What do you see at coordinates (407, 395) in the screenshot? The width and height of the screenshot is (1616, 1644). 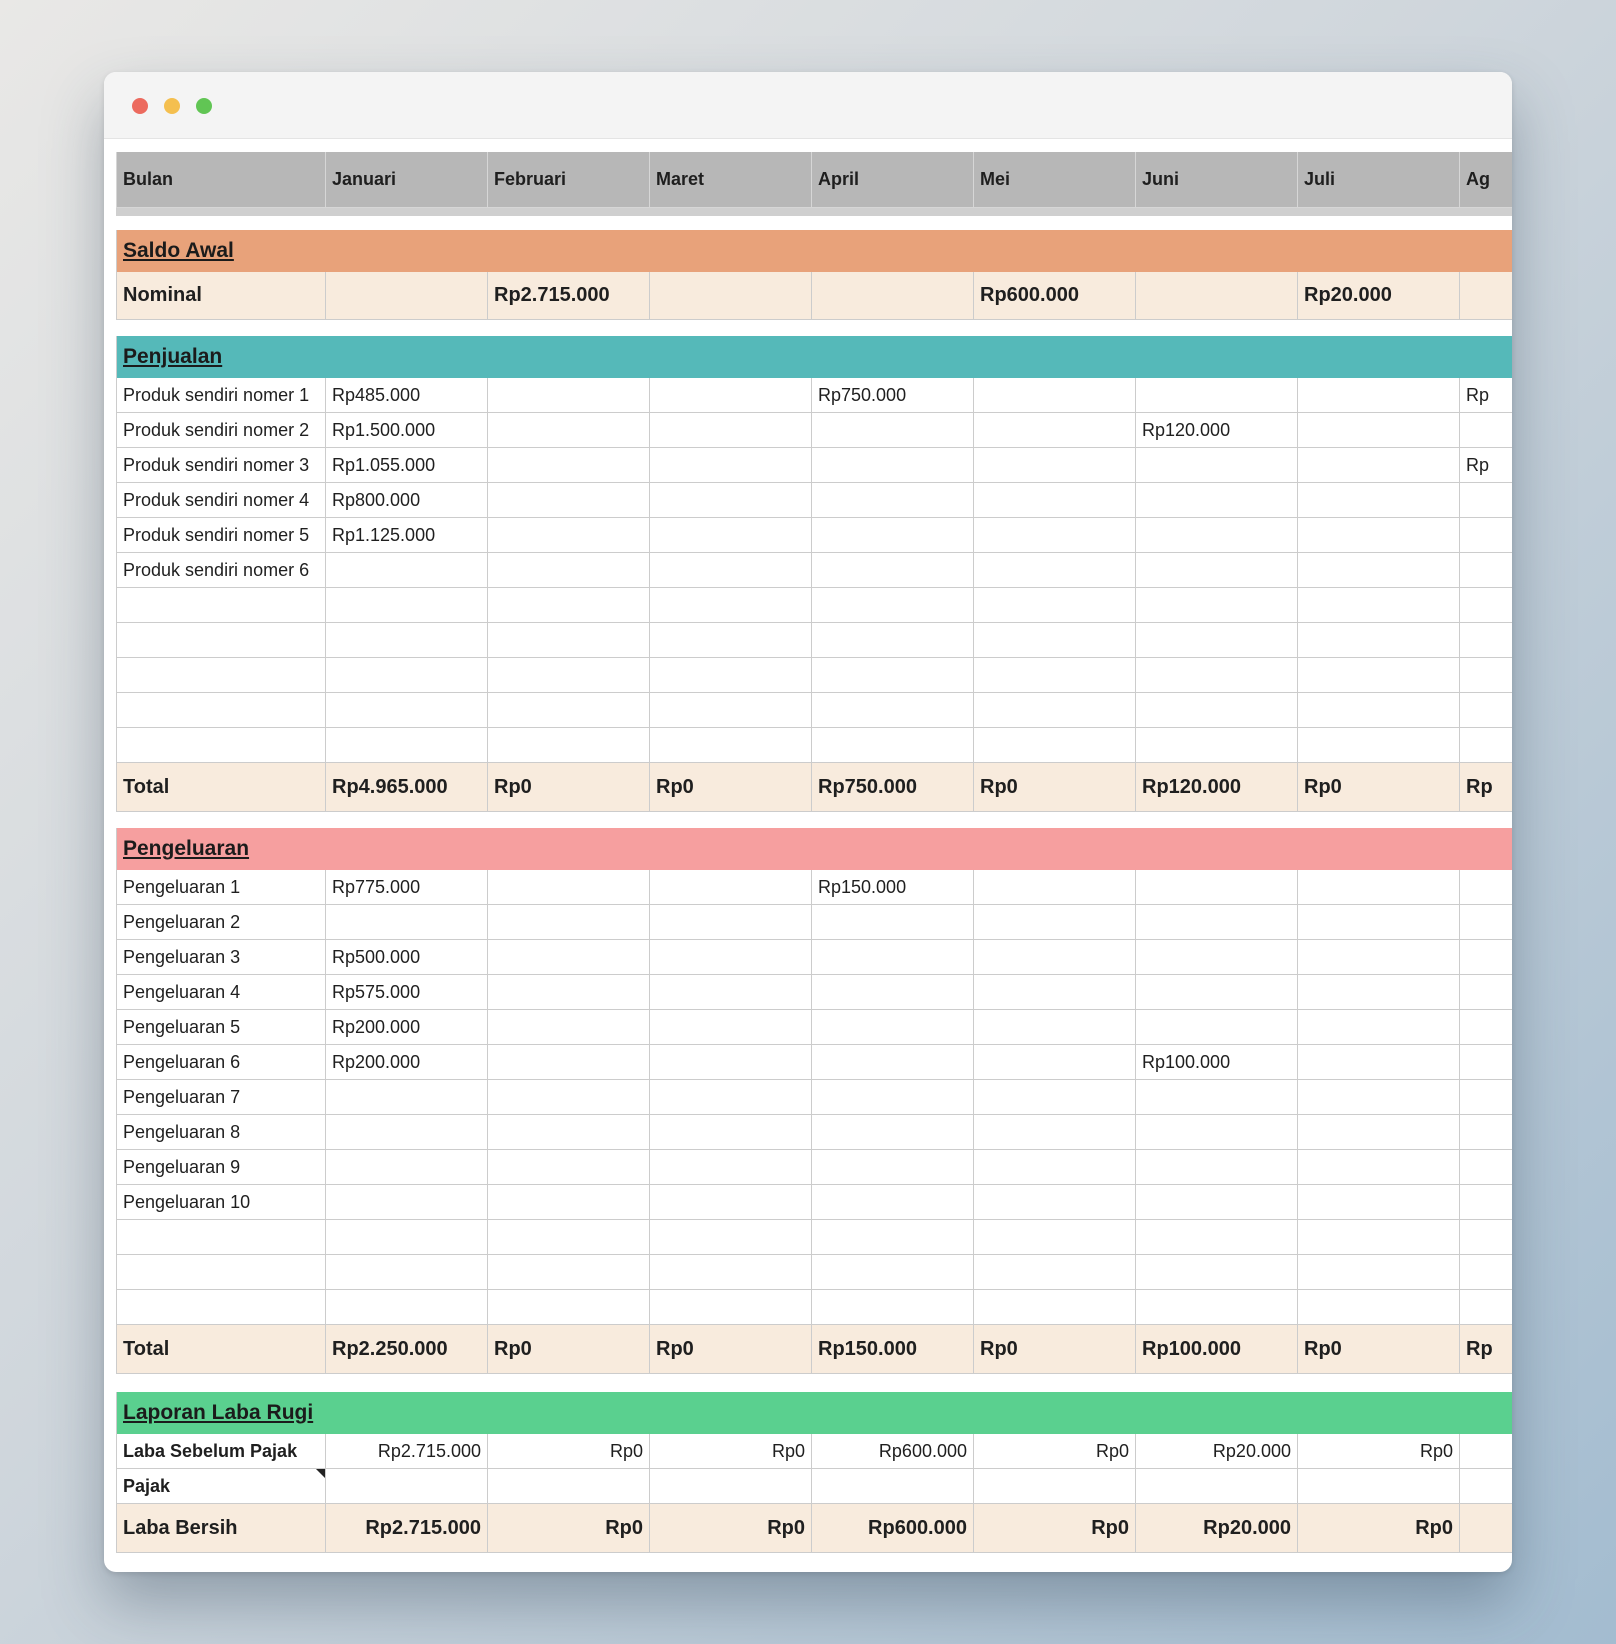 I see `penjualan-item-cell: Rp485.000` at bounding box center [407, 395].